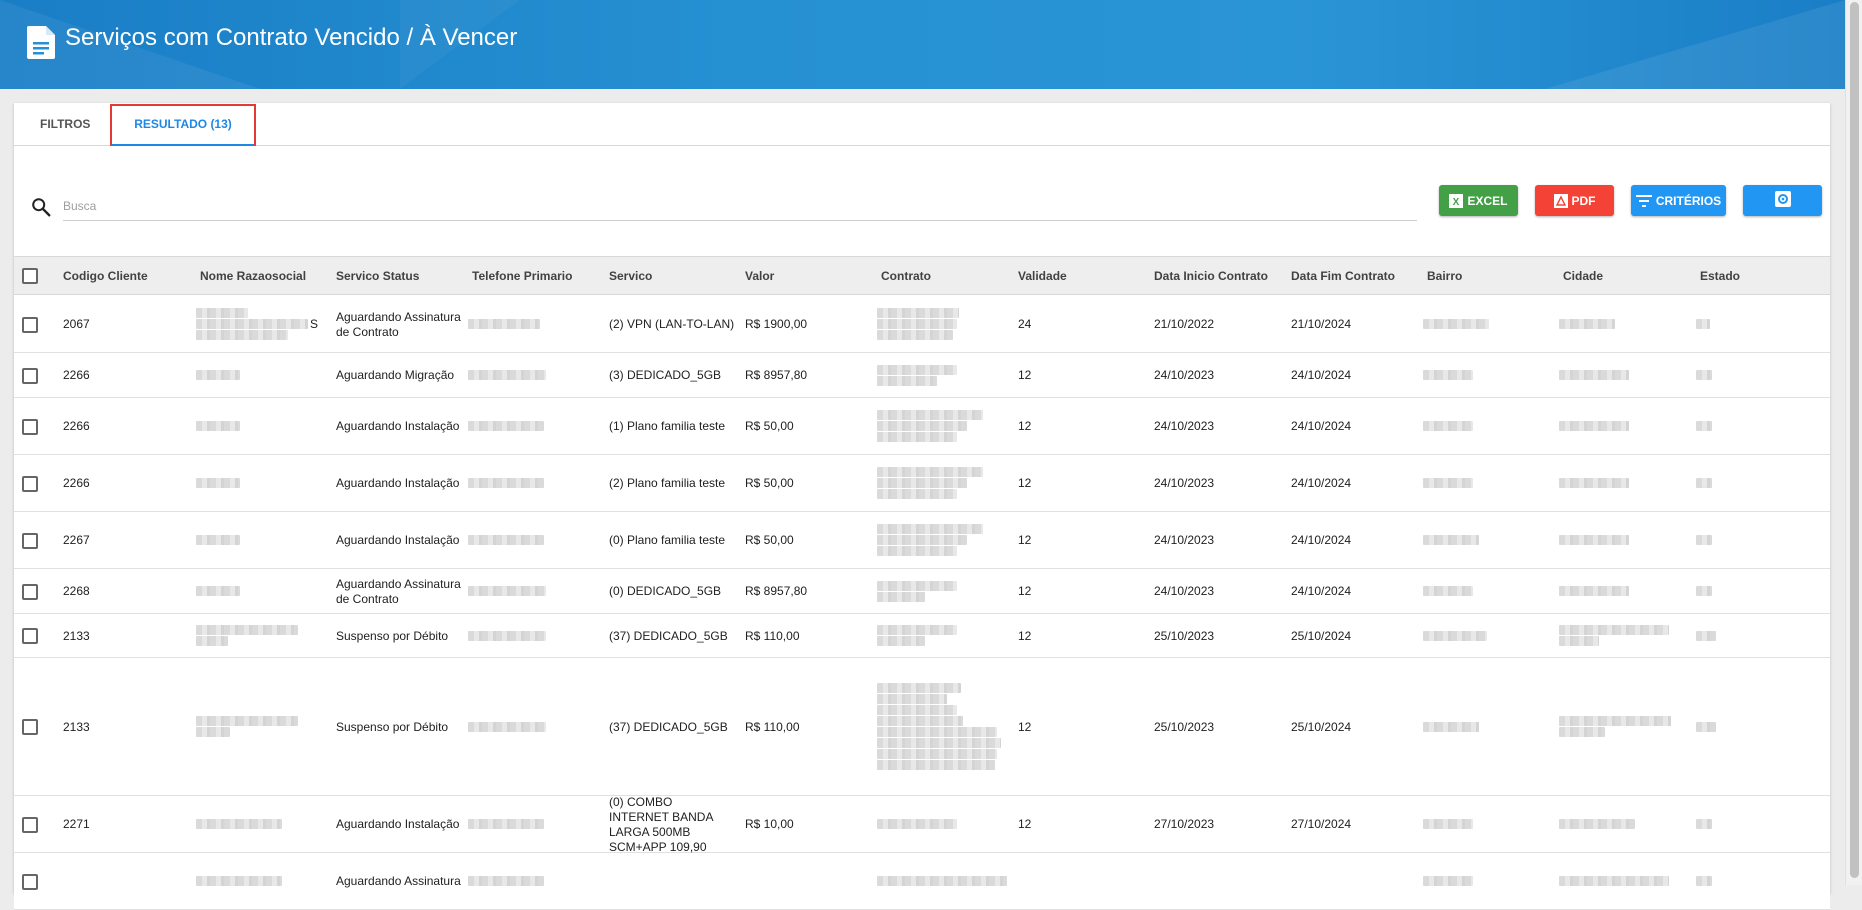 The image size is (1862, 910). What do you see at coordinates (1688, 200) in the screenshot?
I see `criterios-button-label: CRITÉRIOS` at bounding box center [1688, 200].